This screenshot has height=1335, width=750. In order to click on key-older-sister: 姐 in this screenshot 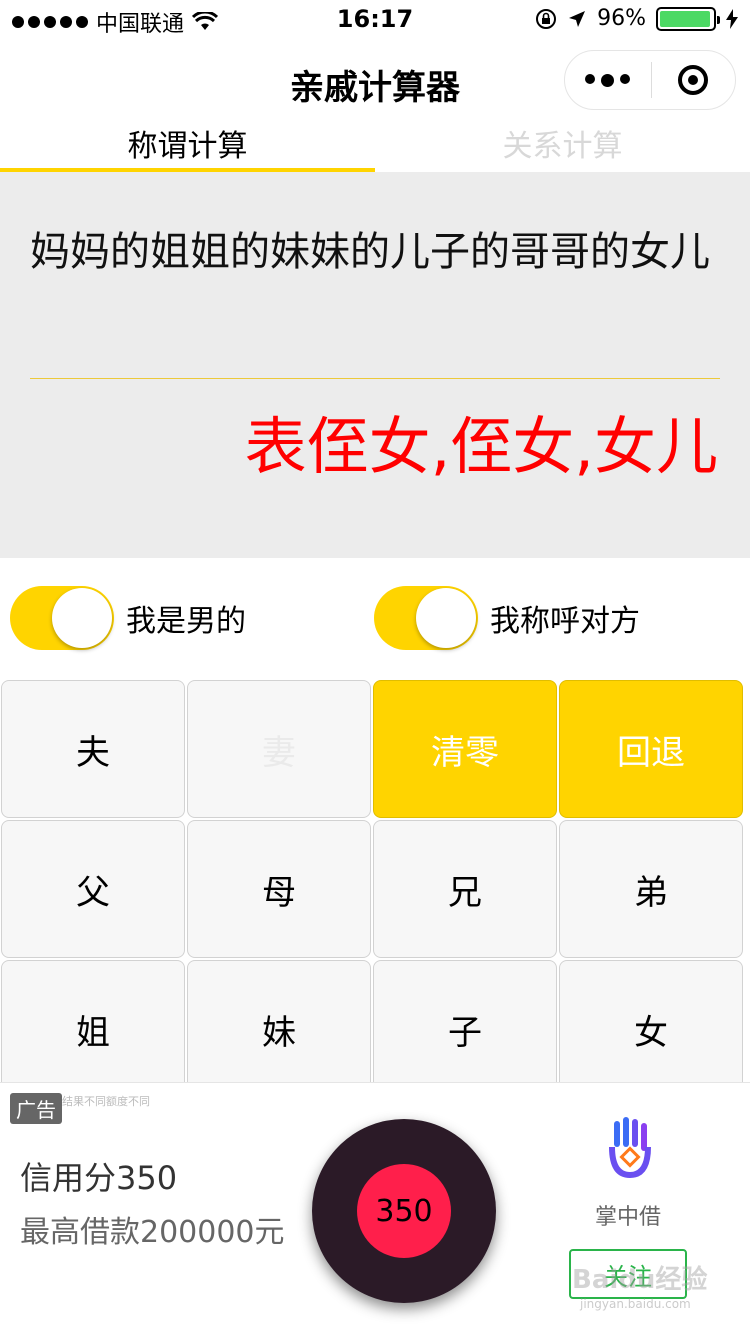, I will do `click(93, 1029)`.